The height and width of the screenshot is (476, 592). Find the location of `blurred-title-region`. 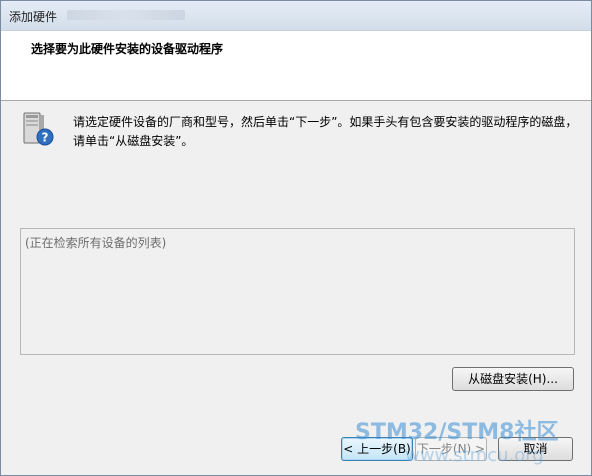

blurred-title-region is located at coordinates (126, 15).